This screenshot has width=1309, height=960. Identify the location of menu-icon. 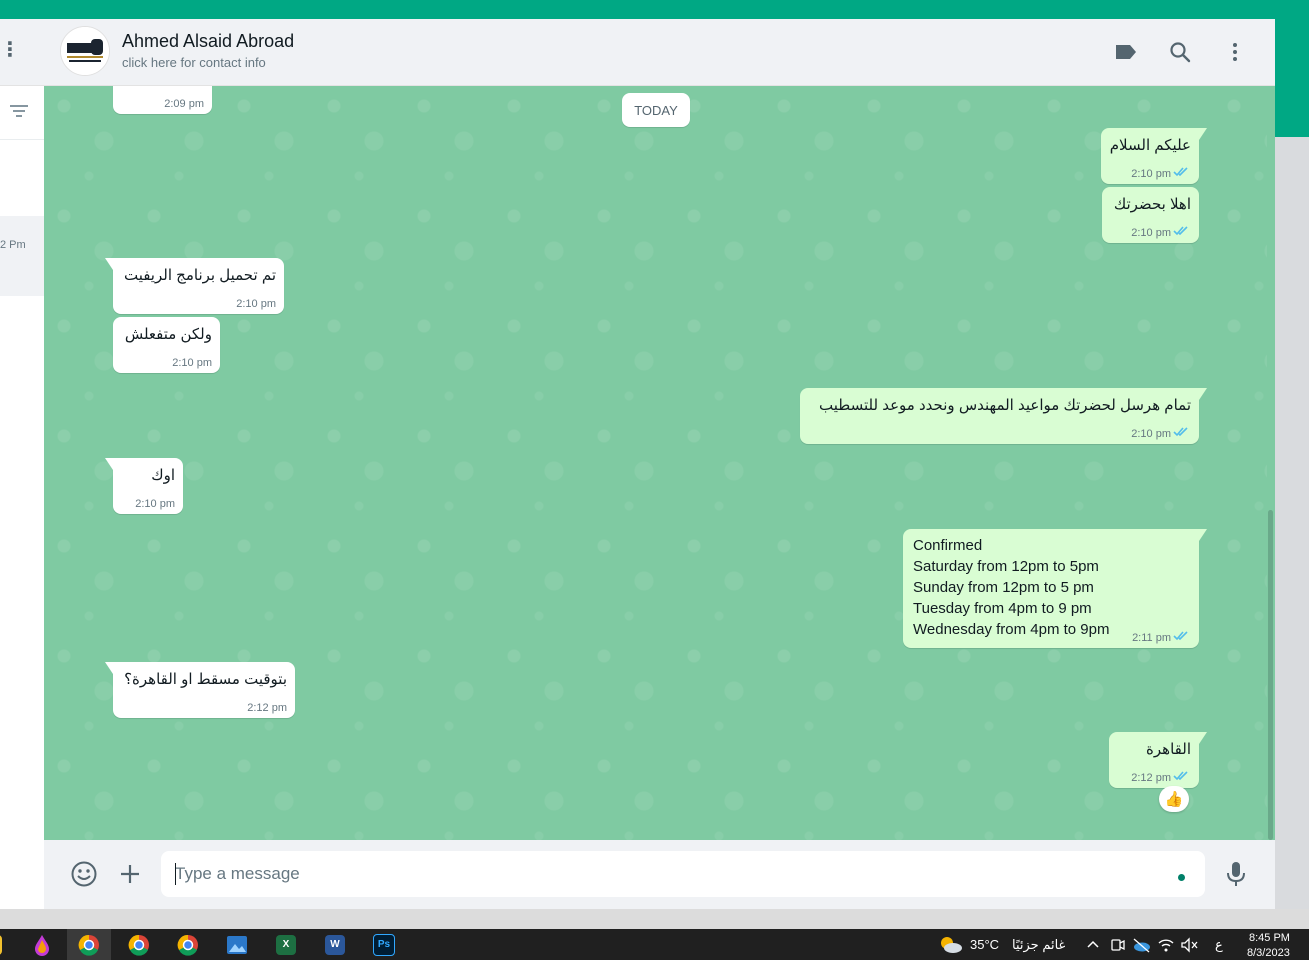
(1235, 52).